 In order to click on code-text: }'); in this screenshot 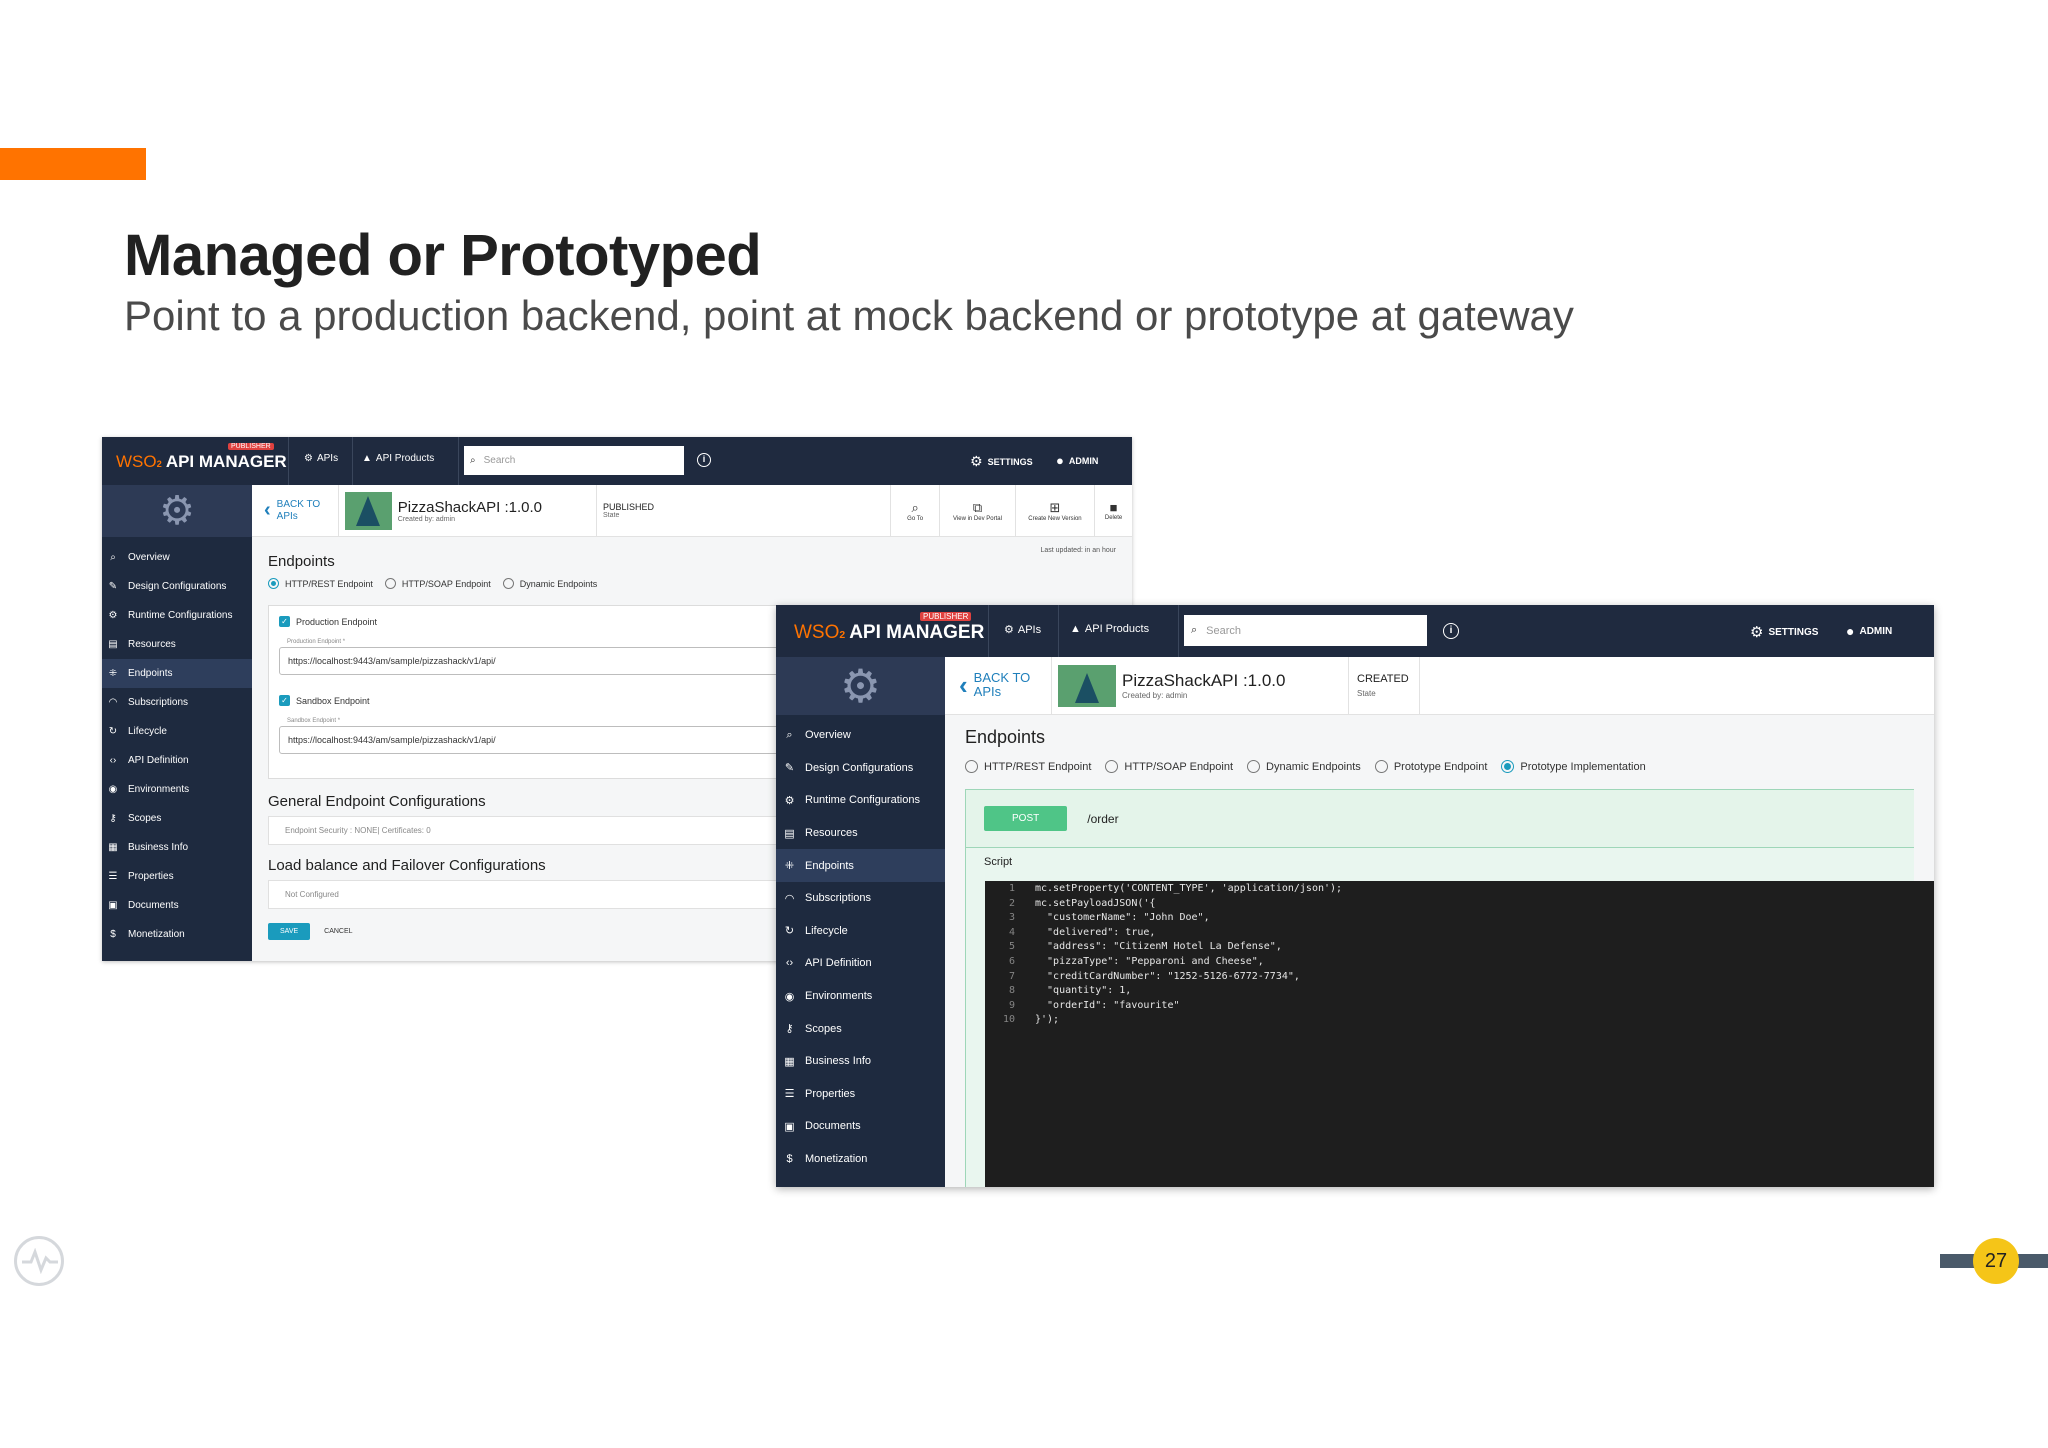, I will do `click(1047, 1020)`.